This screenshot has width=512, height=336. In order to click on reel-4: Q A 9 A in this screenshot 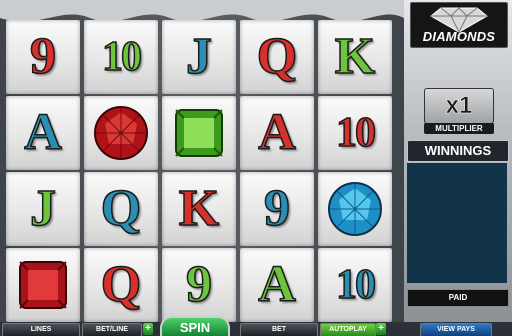, I will do `click(277, 172)`.